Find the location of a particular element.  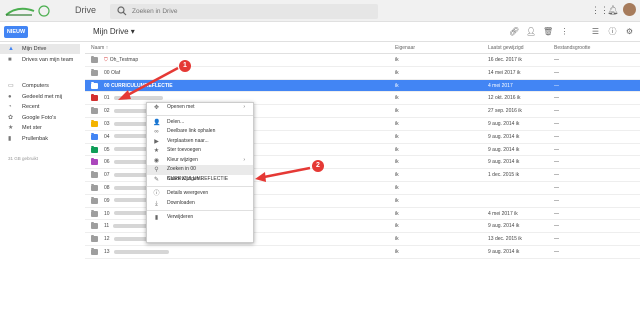

table-row: 00 Olaf ik 14 mei 2017 ik — is located at coordinates (362, 73).